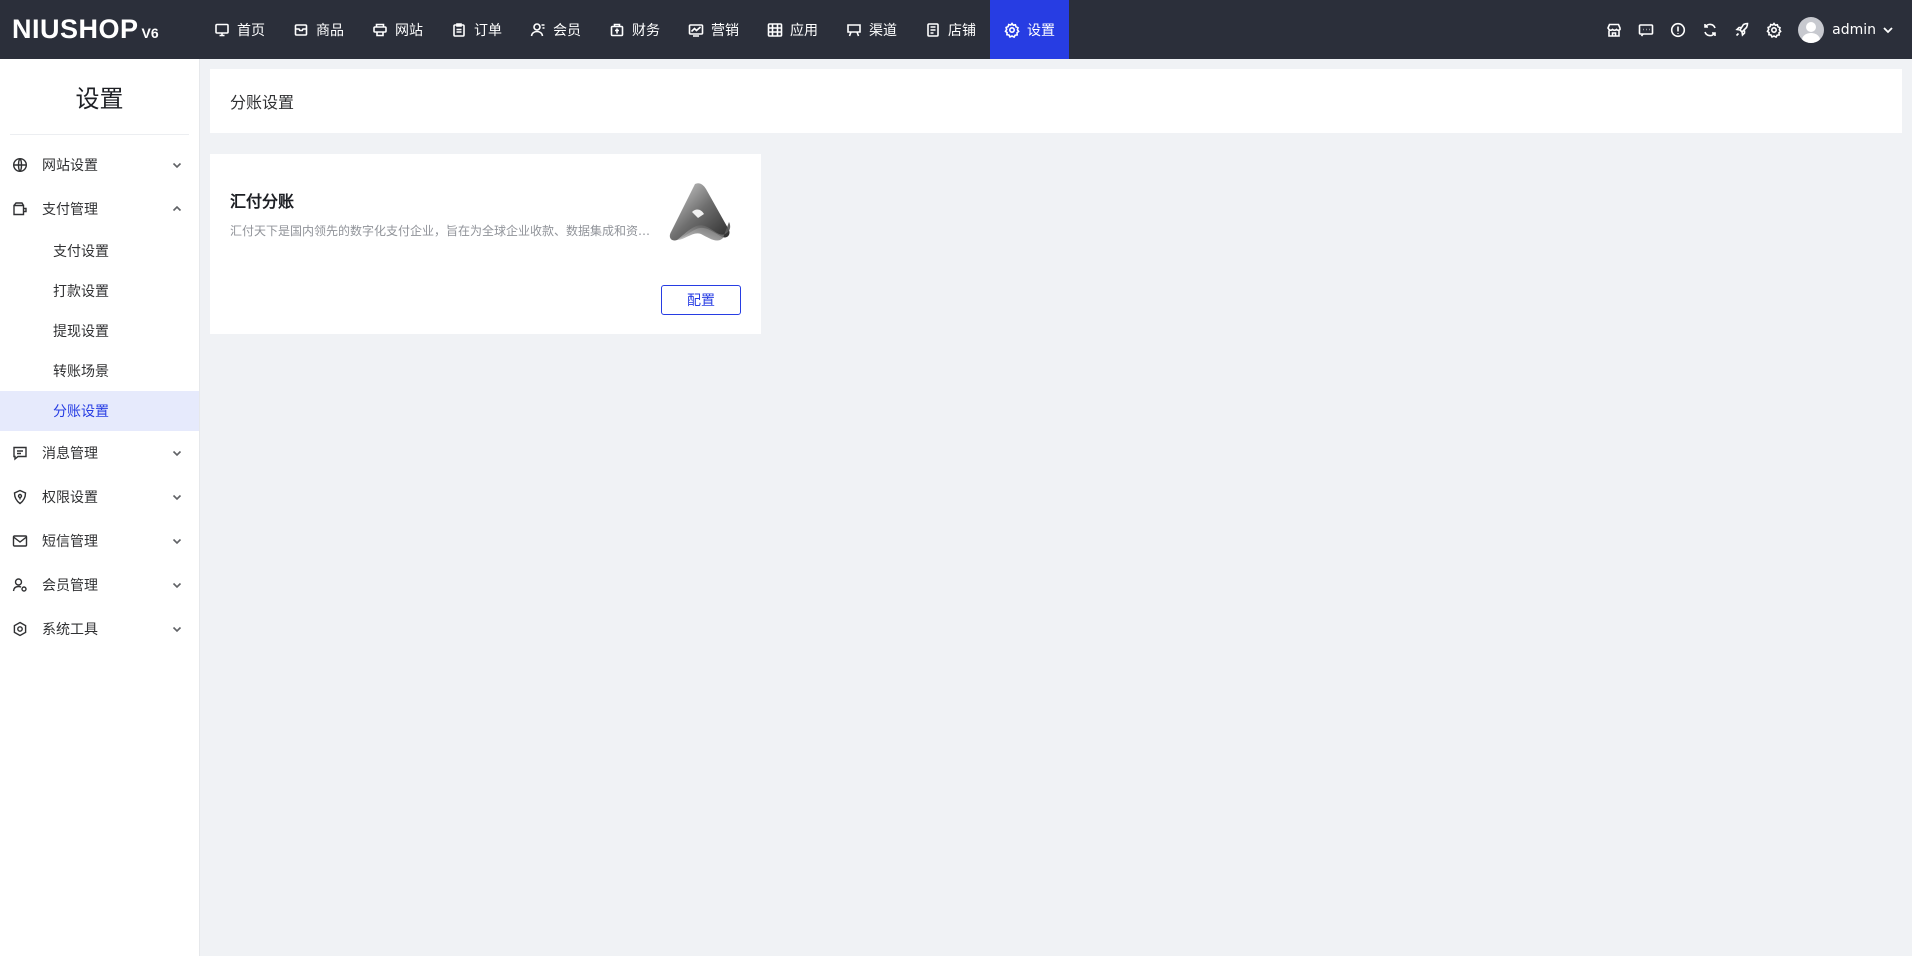  I want to click on main-nav: 首页 商品 网站 订单 会员 财务 营销 应用 渠道 店铺 设置, so click(634, 29).